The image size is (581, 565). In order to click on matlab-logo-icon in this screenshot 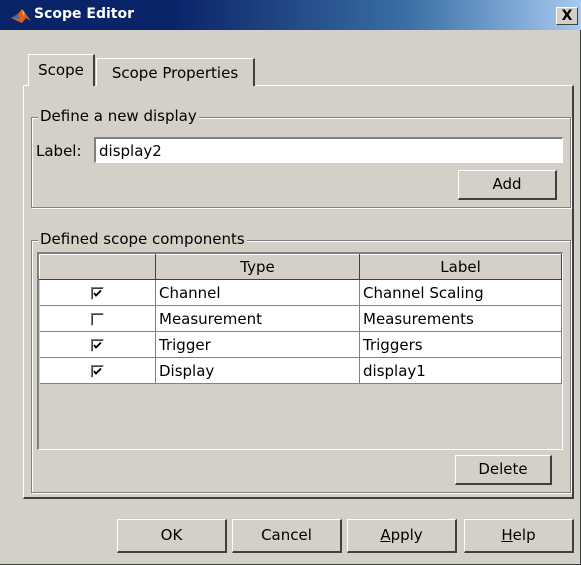, I will do `click(21, 16)`.